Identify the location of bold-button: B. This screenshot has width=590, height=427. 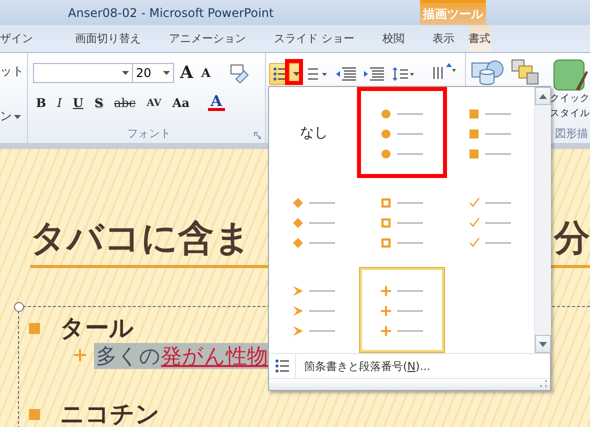
(41, 103).